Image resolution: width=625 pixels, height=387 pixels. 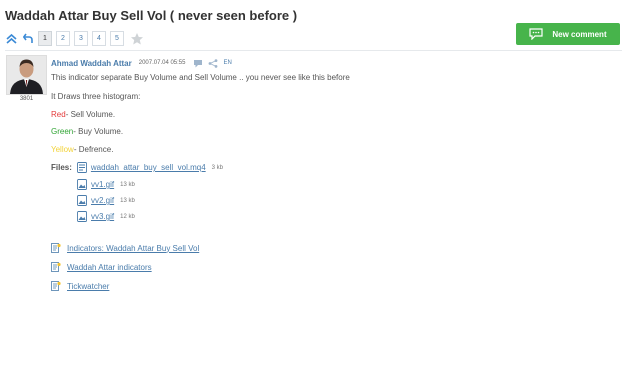 I want to click on page-1: 1, so click(x=45, y=38).